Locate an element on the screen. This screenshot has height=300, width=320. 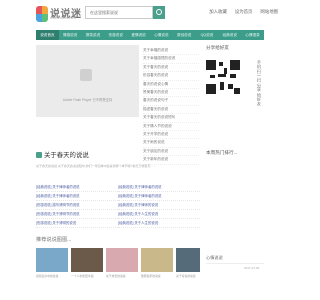
qr-code is located at coordinates (223, 77).